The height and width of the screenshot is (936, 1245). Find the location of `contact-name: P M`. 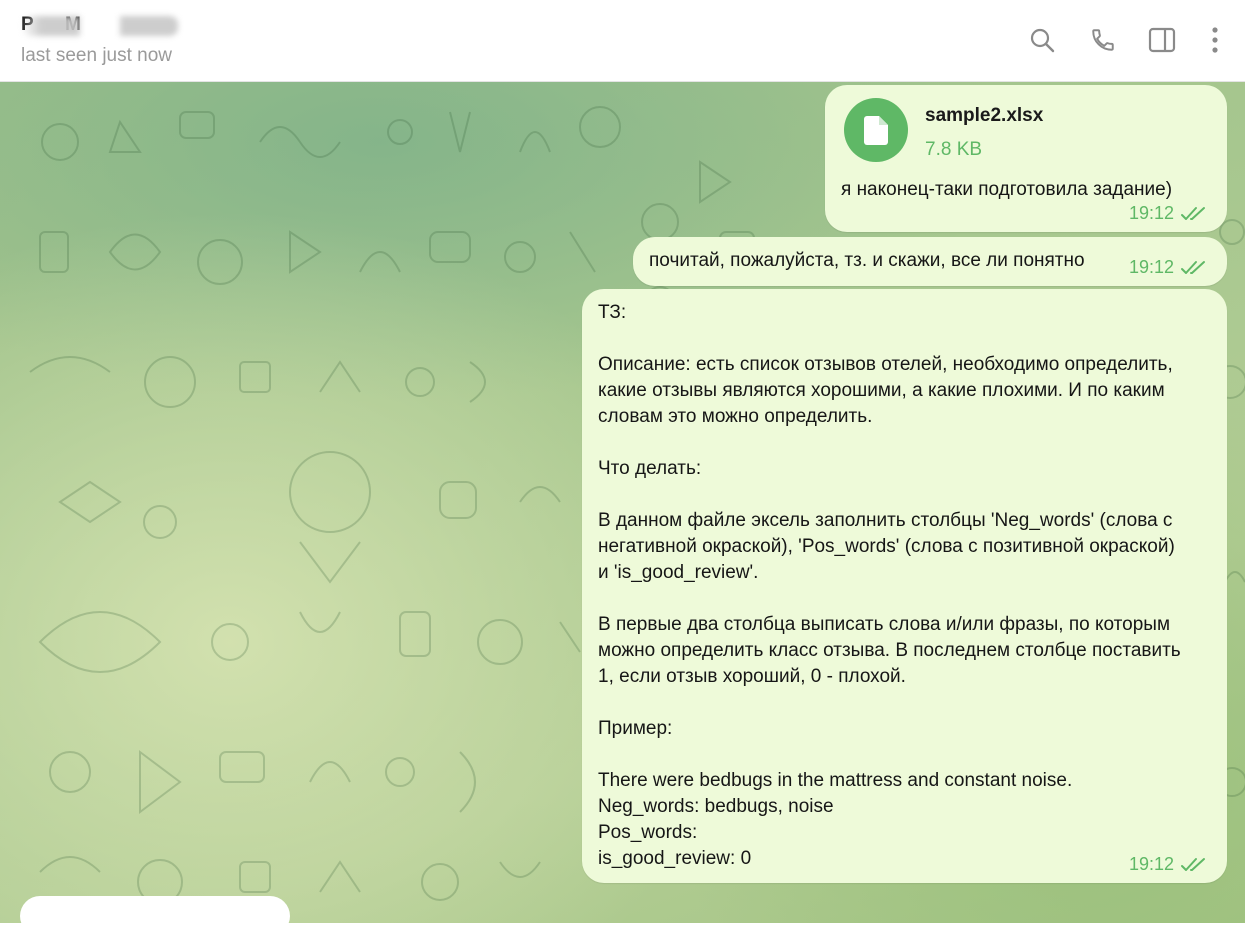

contact-name: P M is located at coordinates (100, 25).